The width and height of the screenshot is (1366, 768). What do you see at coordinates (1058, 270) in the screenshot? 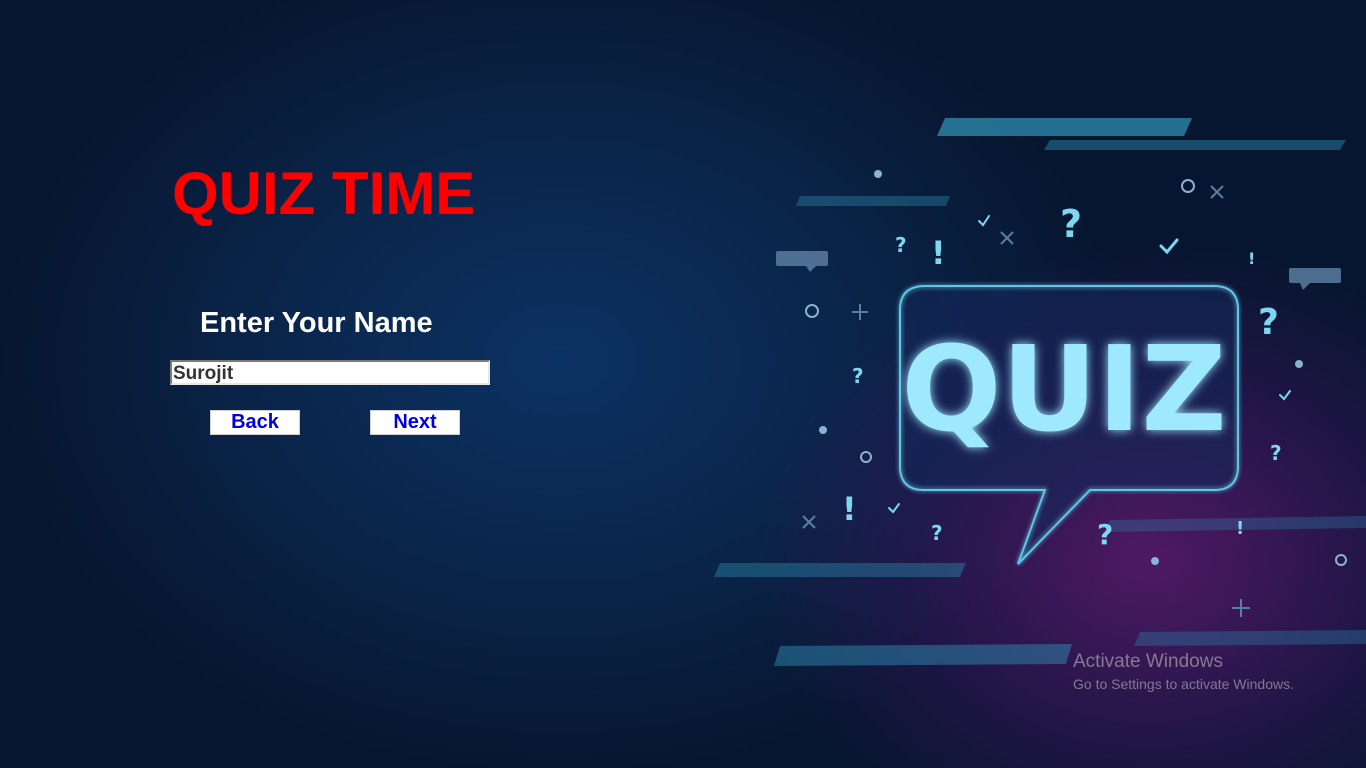
I see `chat-bubble-icon` at bounding box center [1058, 270].